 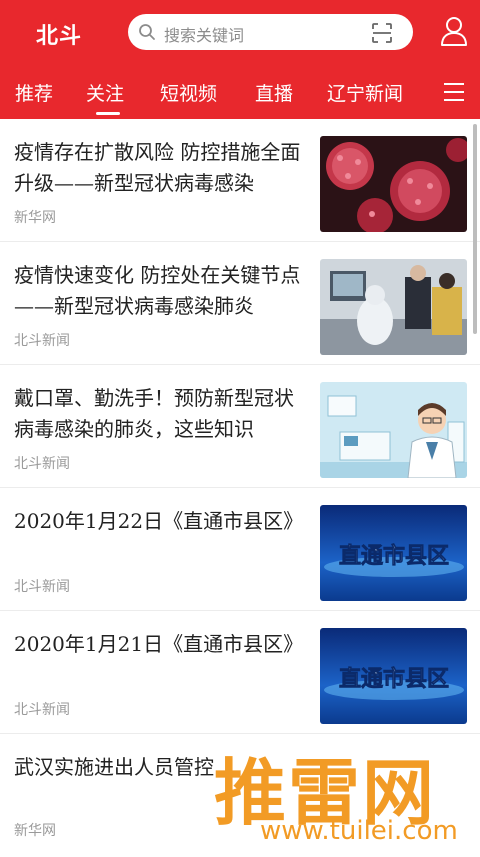 What do you see at coordinates (240, 59) in the screenshot?
I see `app-header: 北斗 搜索关键词 推荐 关注 短视频 直播 辽宁新闻` at bounding box center [240, 59].